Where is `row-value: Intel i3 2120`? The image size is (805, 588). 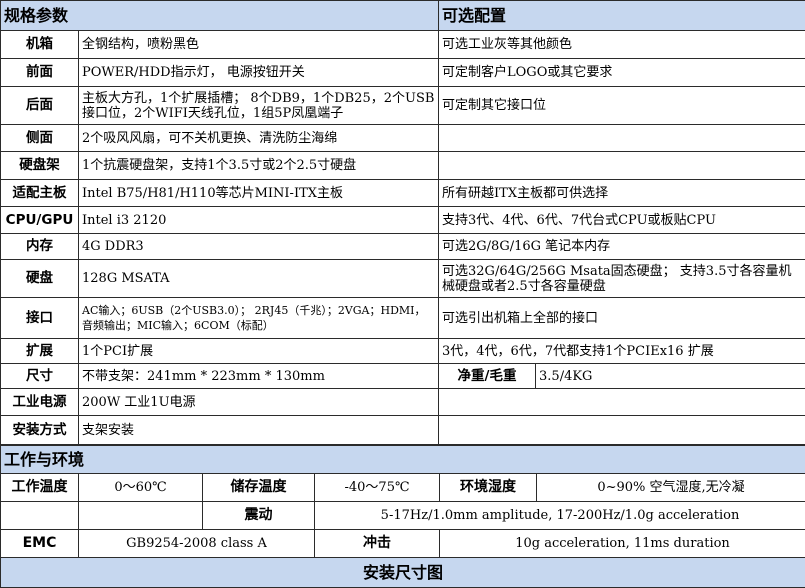 row-value: Intel i3 2120 is located at coordinates (259, 220).